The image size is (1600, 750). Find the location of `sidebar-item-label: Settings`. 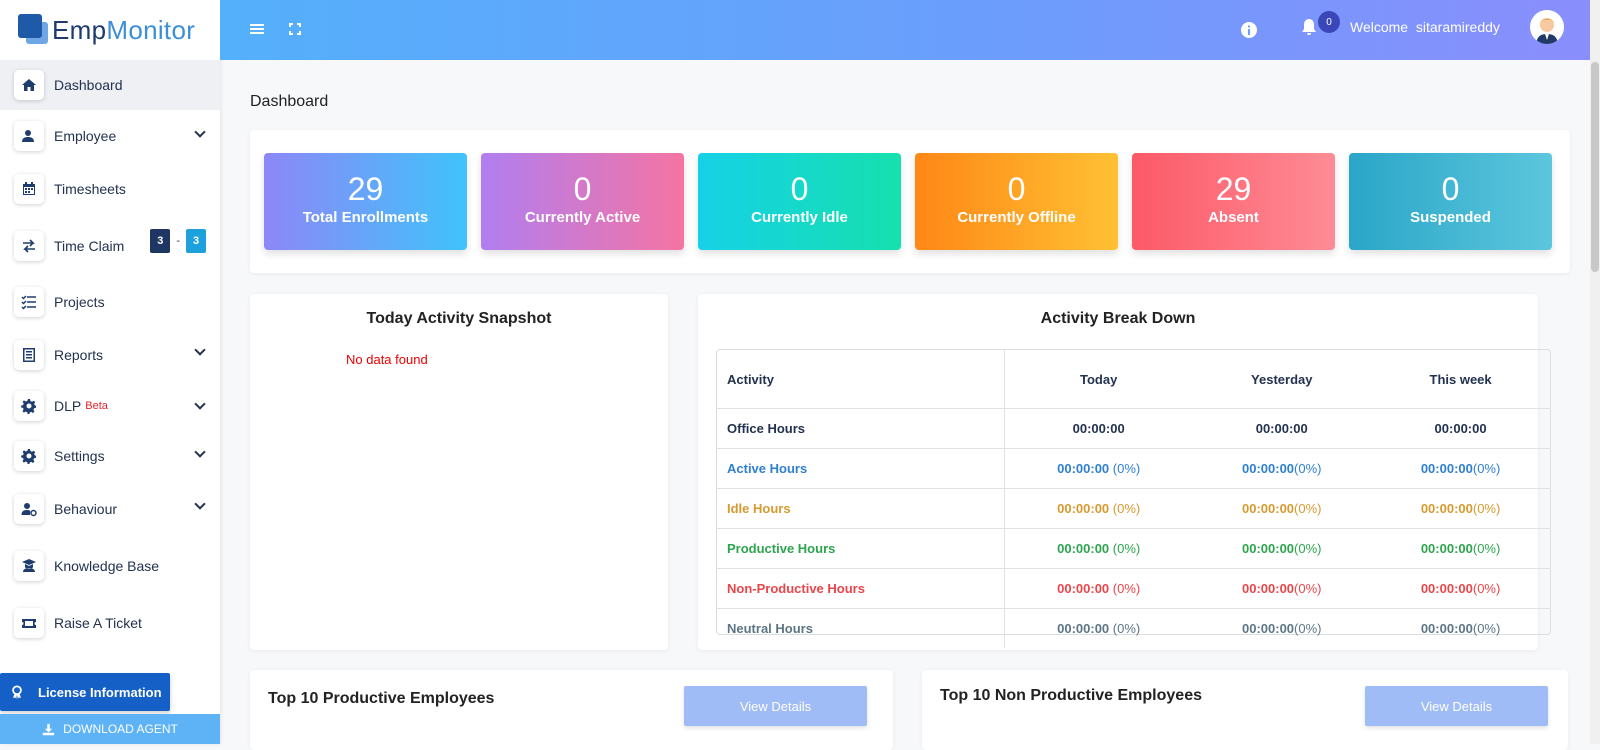

sidebar-item-label: Settings is located at coordinates (79, 456).